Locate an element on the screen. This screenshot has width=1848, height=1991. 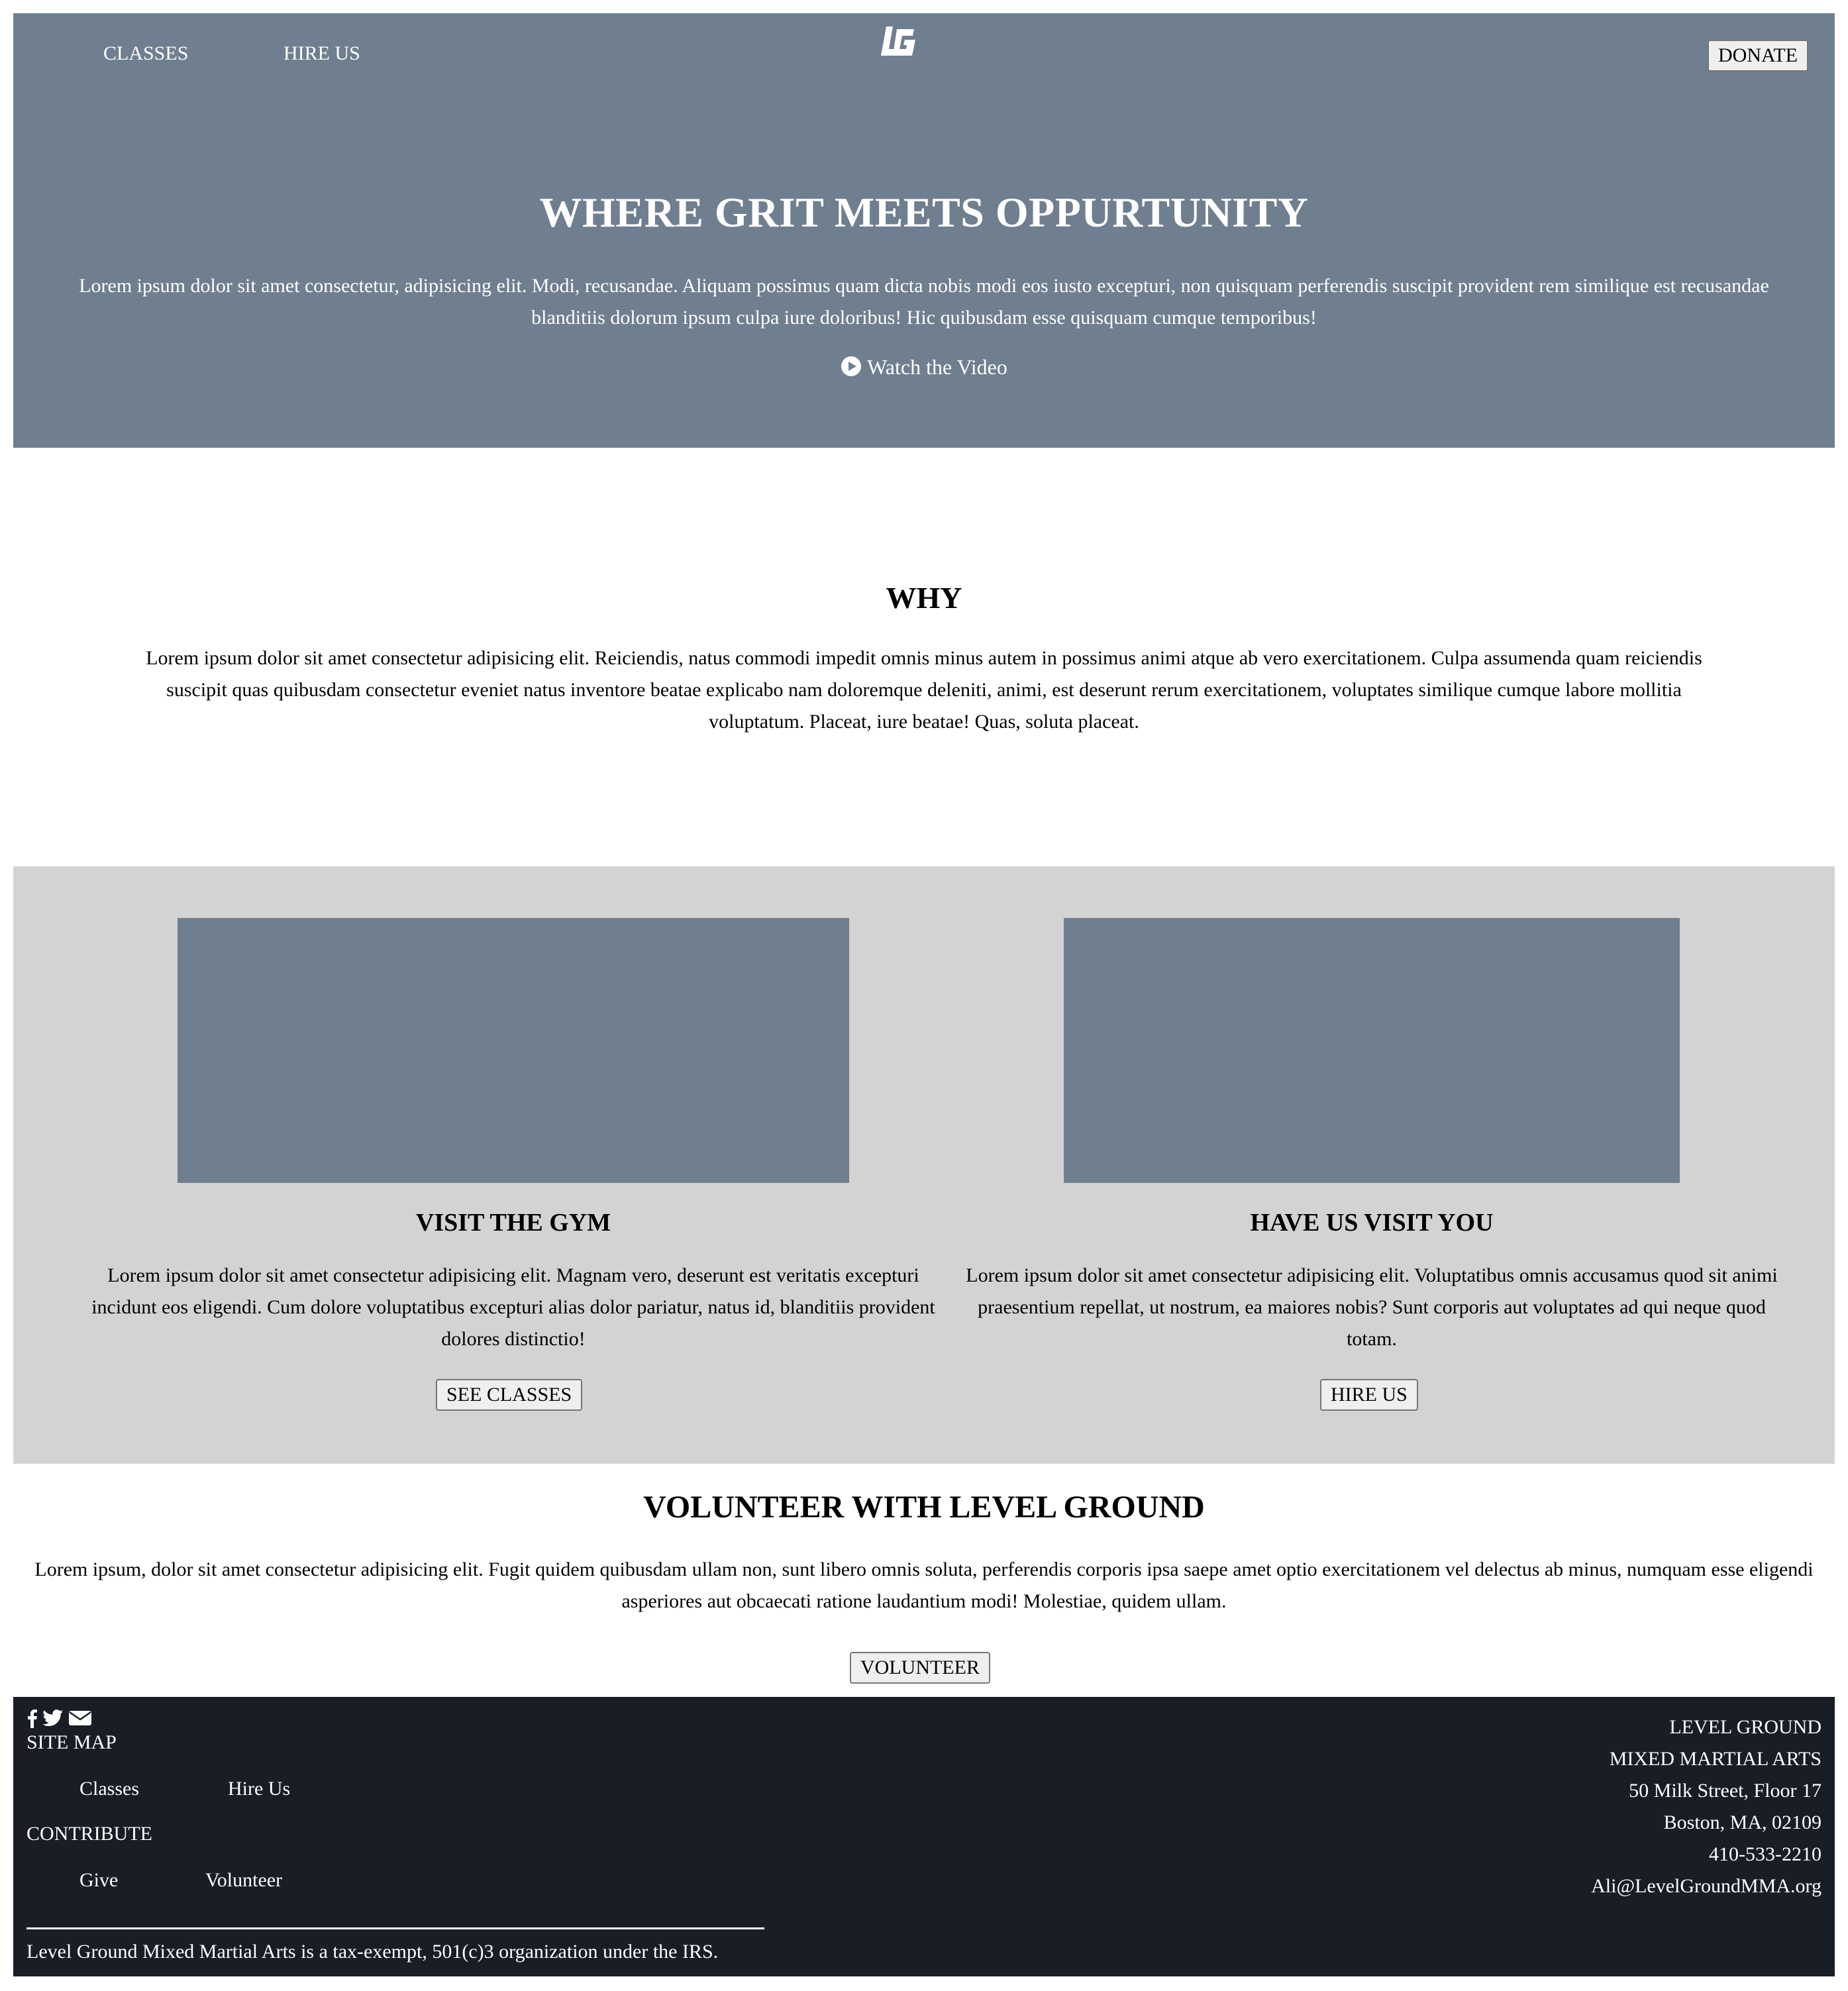
watch-video-link: Watch the Video is located at coordinates (924, 367).